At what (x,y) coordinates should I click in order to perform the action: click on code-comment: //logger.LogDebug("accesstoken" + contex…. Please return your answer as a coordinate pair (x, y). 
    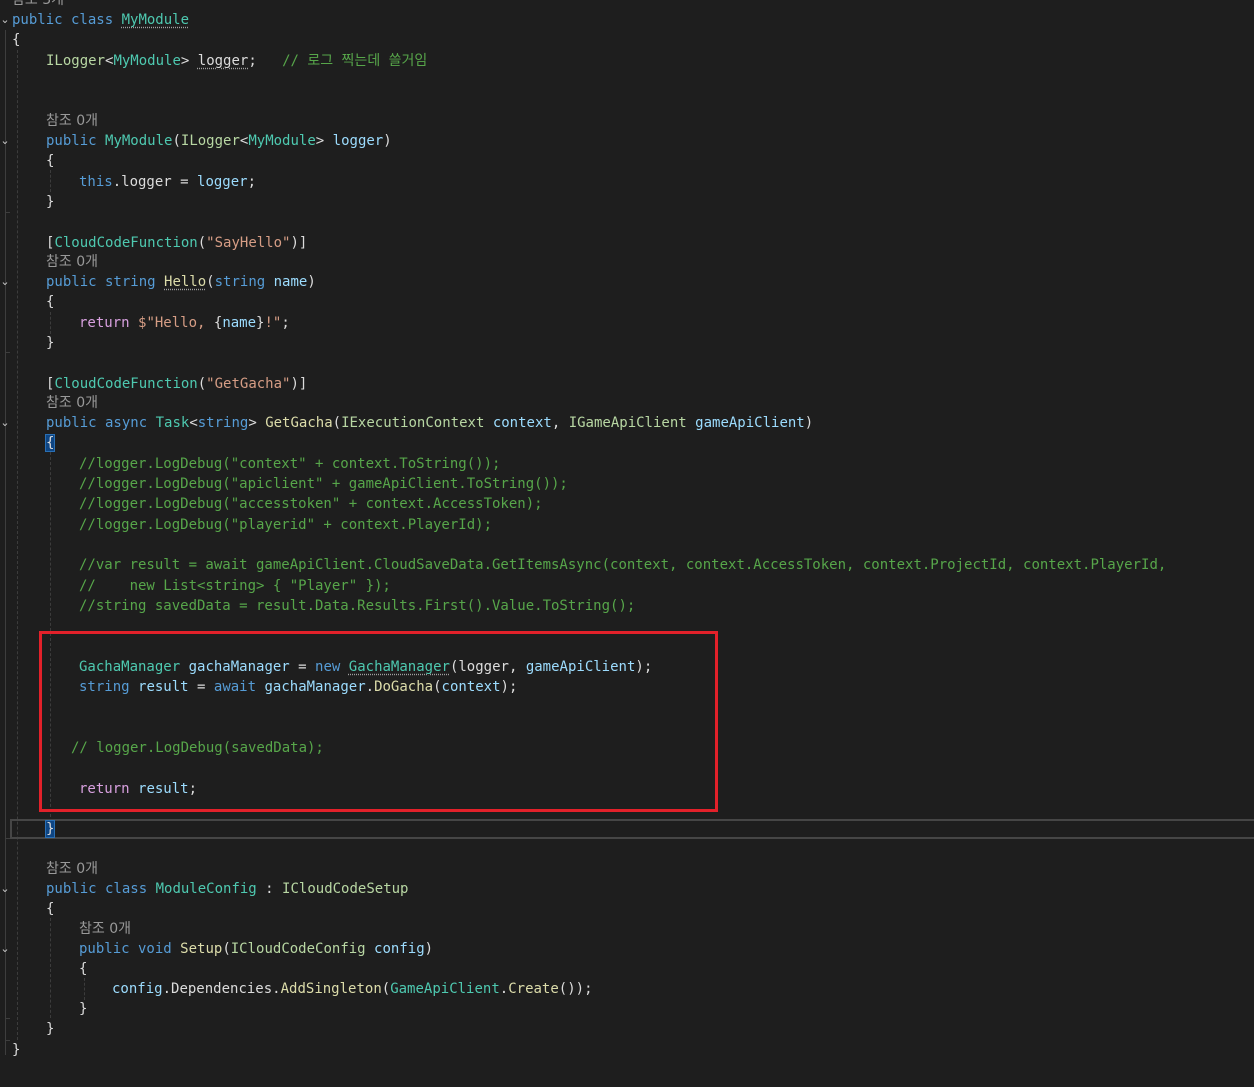
    Looking at the image, I should click on (311, 504).